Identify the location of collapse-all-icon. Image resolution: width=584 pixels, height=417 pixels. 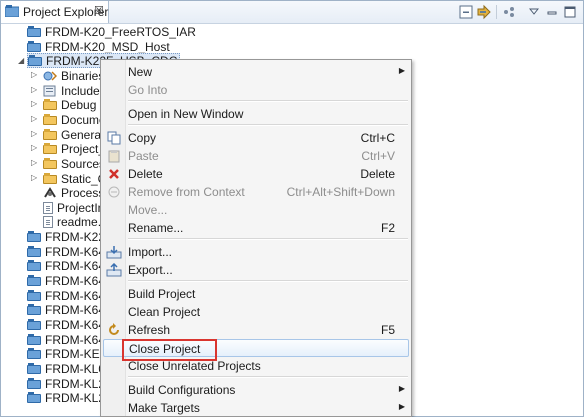
(466, 12).